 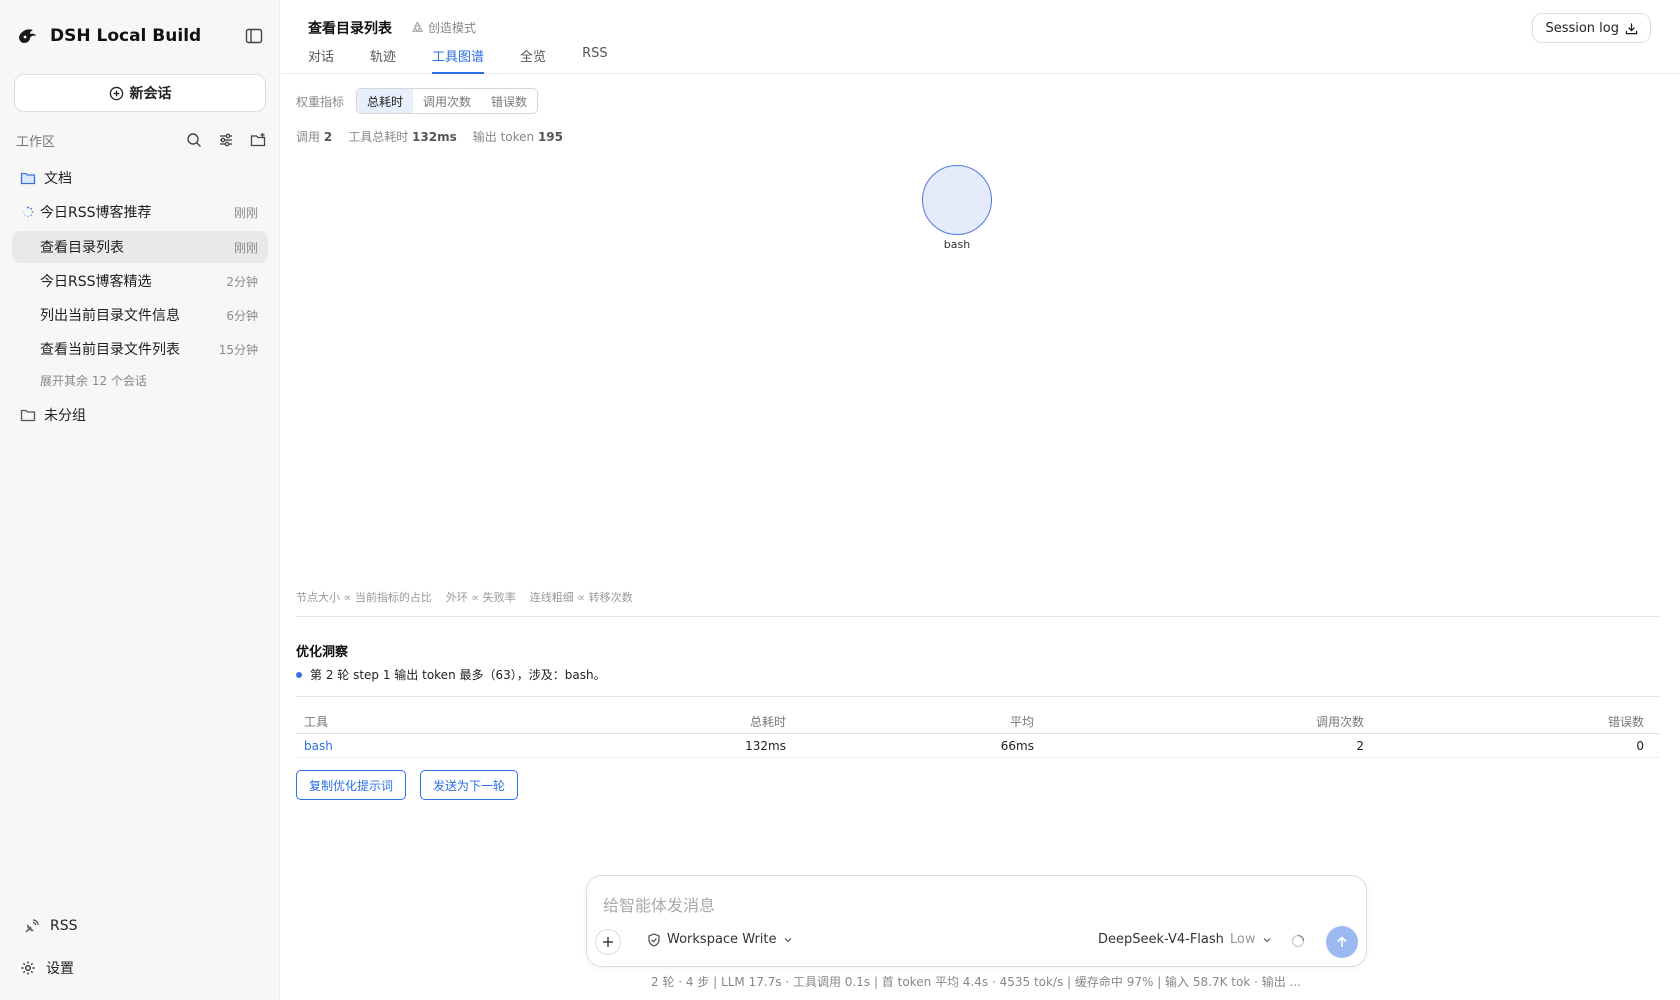 I want to click on permission-select: Workspace Write, so click(x=720, y=939).